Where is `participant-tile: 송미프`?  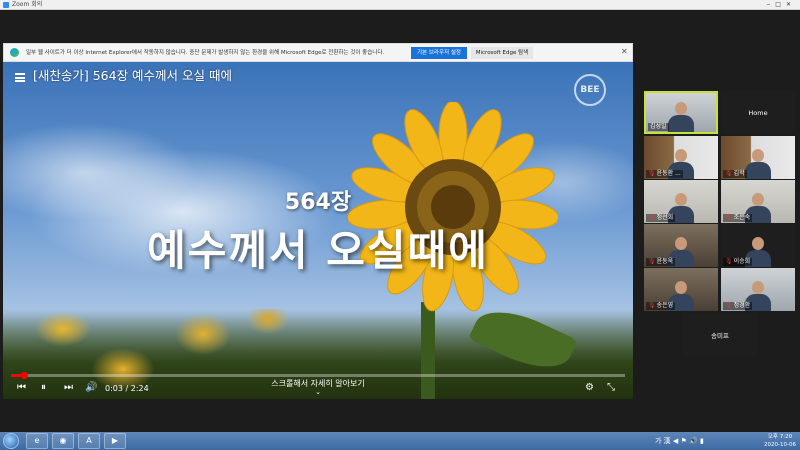 participant-tile: 송미프 is located at coordinates (720, 334).